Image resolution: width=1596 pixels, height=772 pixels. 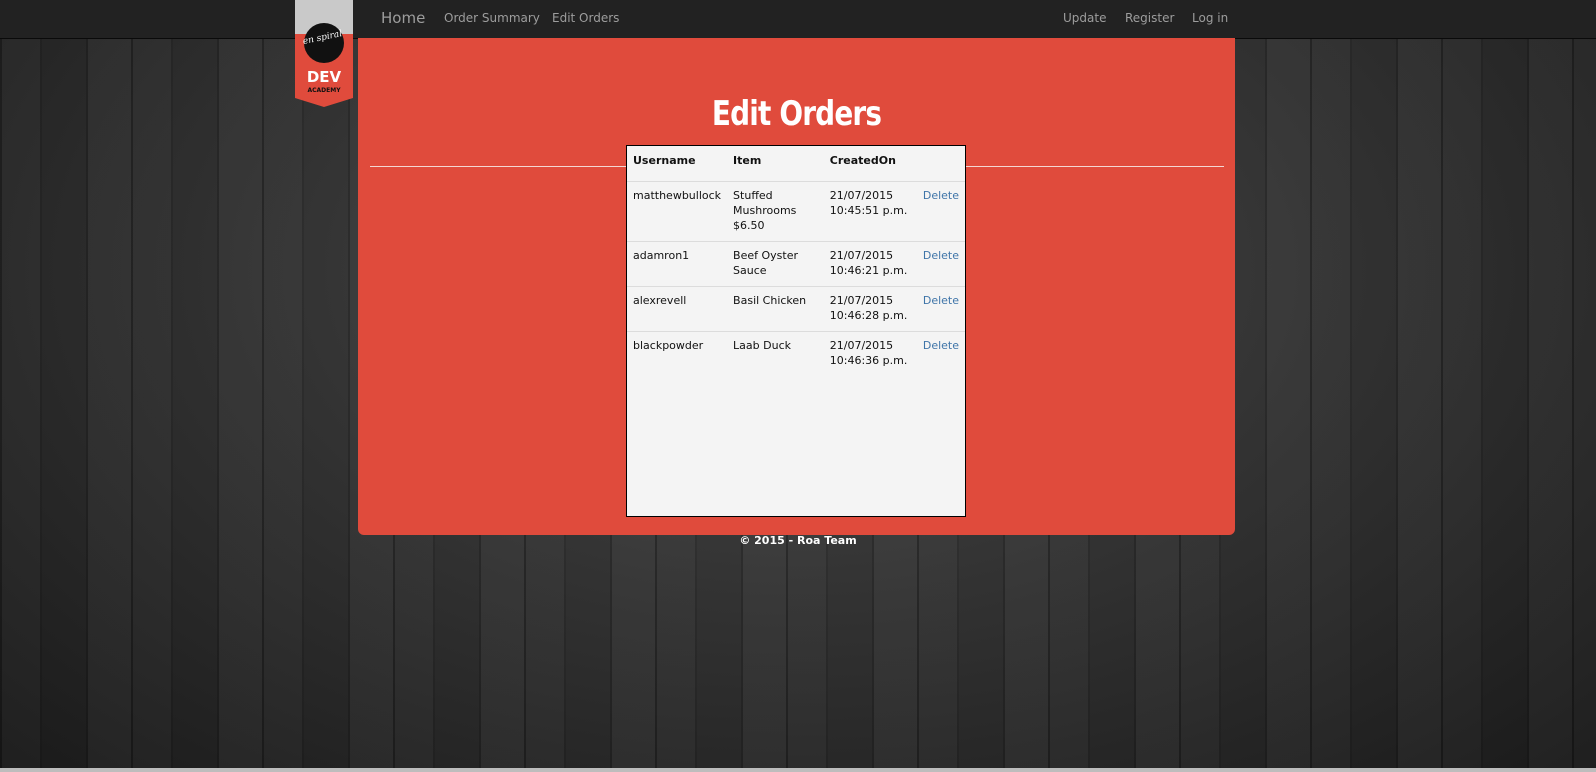 I want to click on created-time: 10:46:21 p.m., so click(x=868, y=270).